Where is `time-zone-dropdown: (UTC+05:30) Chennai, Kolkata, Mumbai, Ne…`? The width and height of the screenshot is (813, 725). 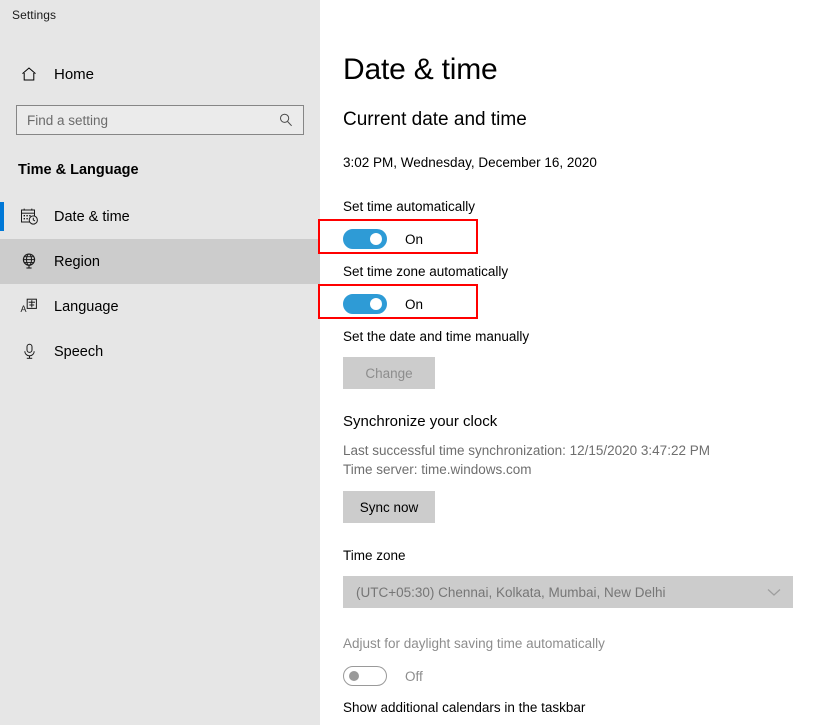
time-zone-dropdown: (UTC+05:30) Chennai, Kolkata, Mumbai, Ne… is located at coordinates (568, 592).